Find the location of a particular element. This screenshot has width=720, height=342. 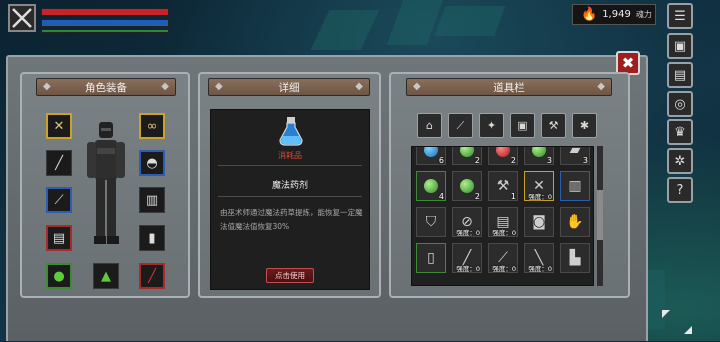

armor-icon: ✦ is located at coordinates (491, 125).